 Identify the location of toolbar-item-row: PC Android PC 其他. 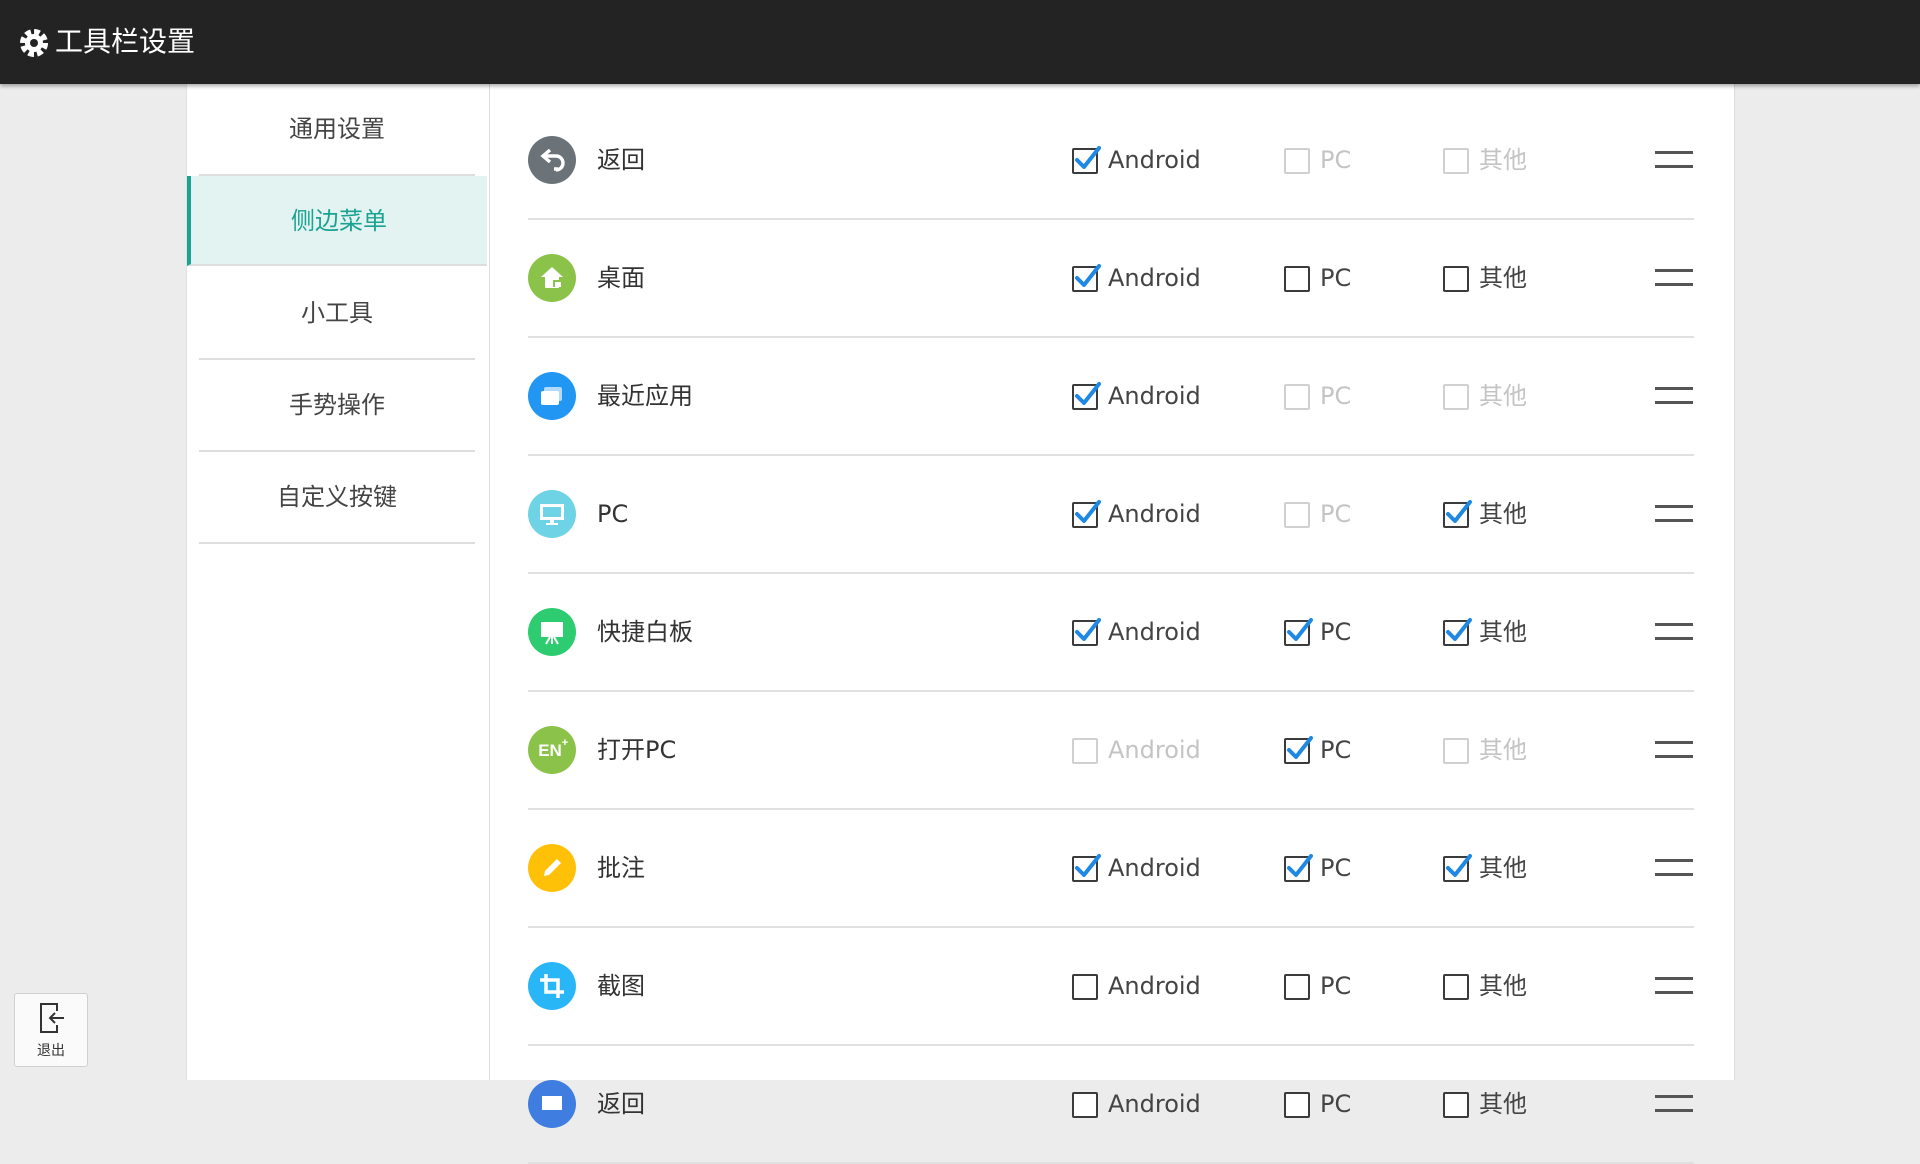
(1111, 515).